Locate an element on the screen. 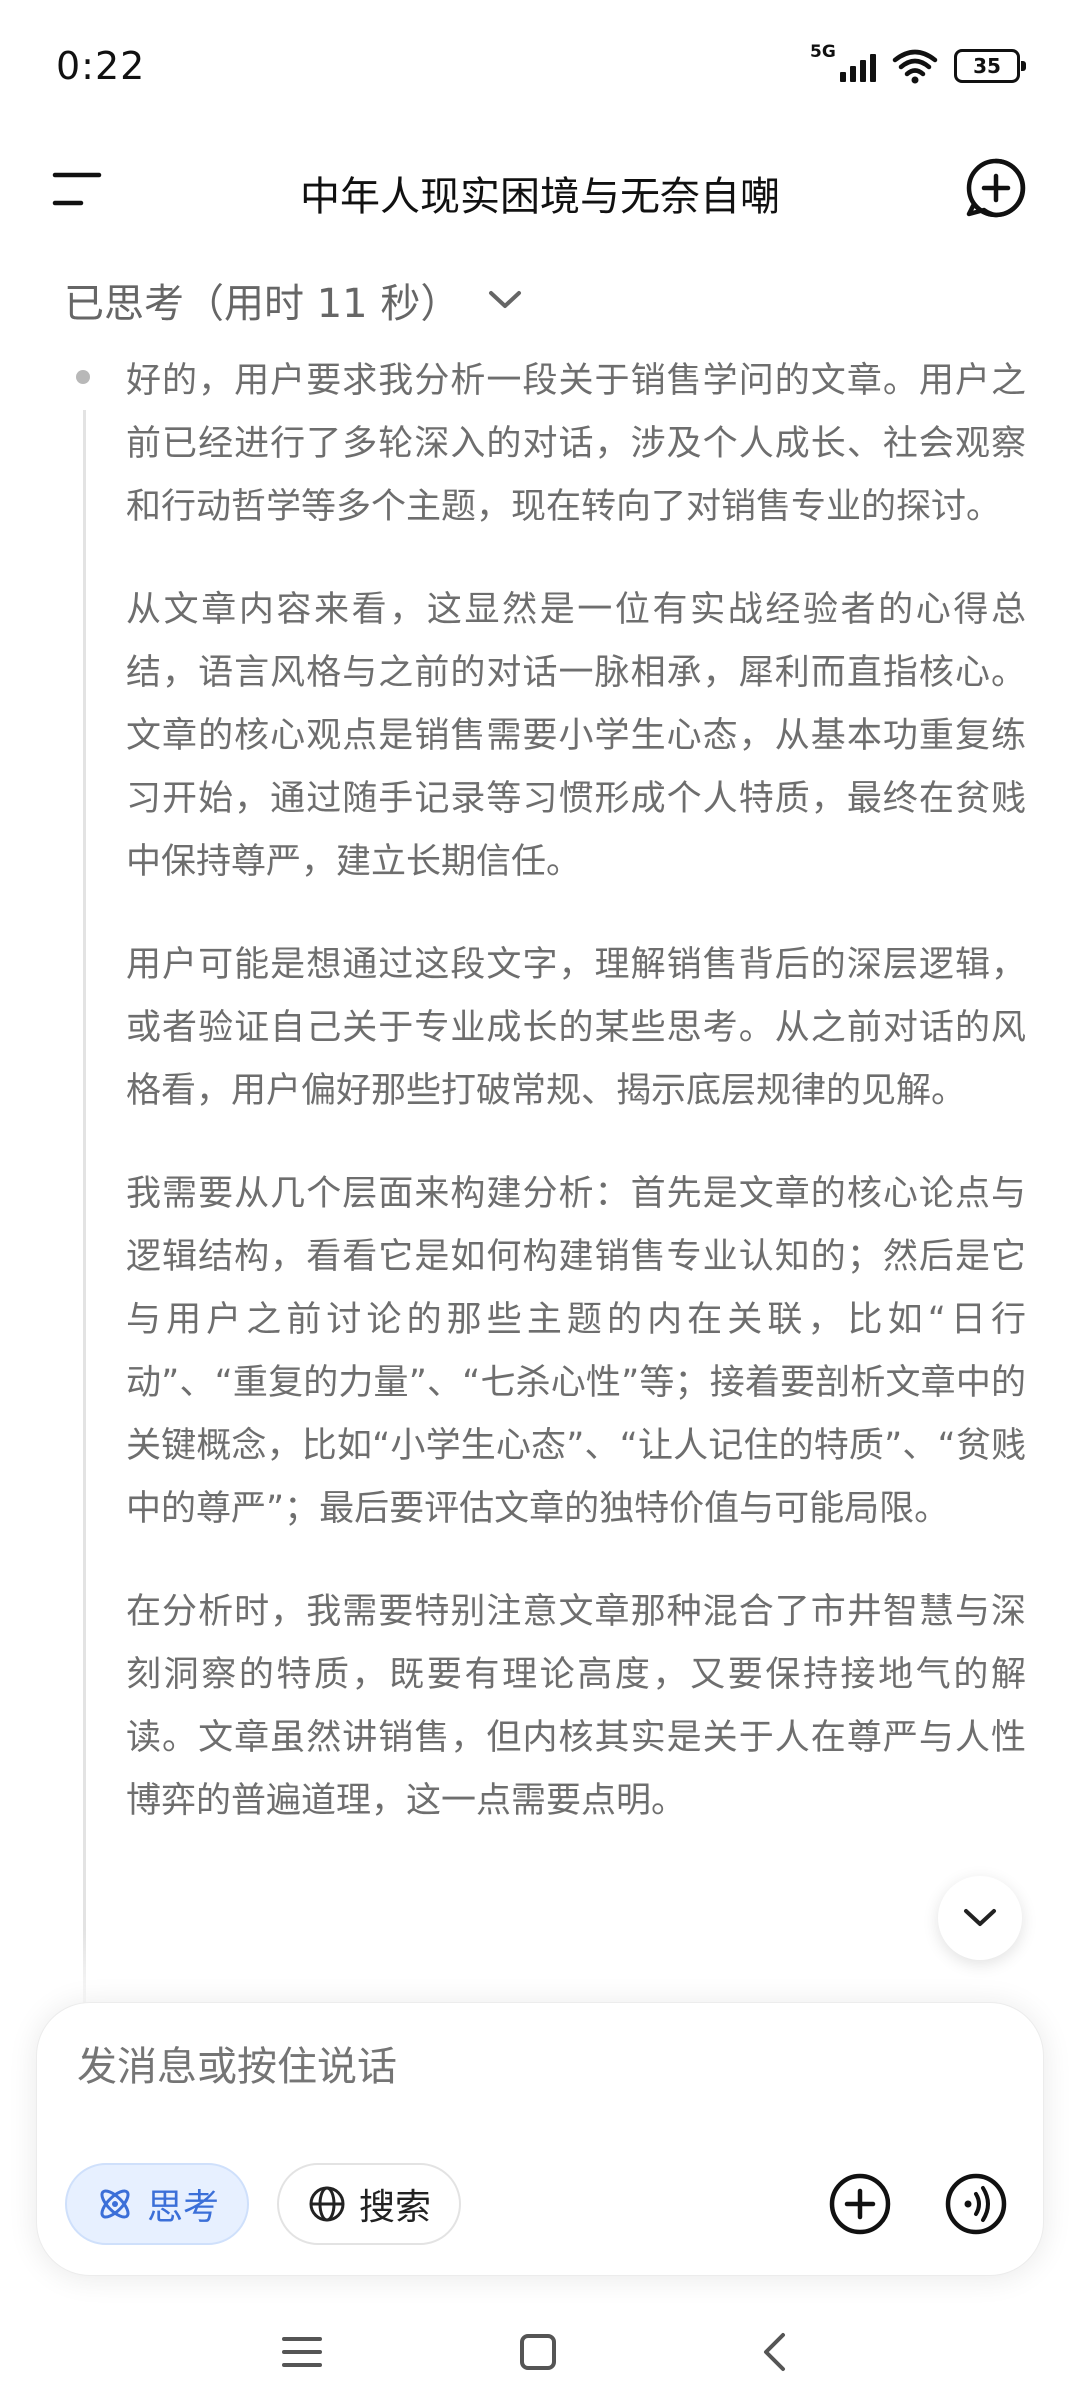 This screenshot has height=2400, width=1080. message-composer: 思考 搜索 is located at coordinates (540, 2139).